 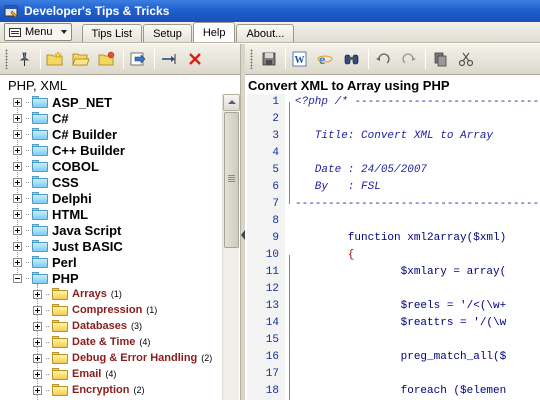 I want to click on line-number: 16, so click(x=272, y=357).